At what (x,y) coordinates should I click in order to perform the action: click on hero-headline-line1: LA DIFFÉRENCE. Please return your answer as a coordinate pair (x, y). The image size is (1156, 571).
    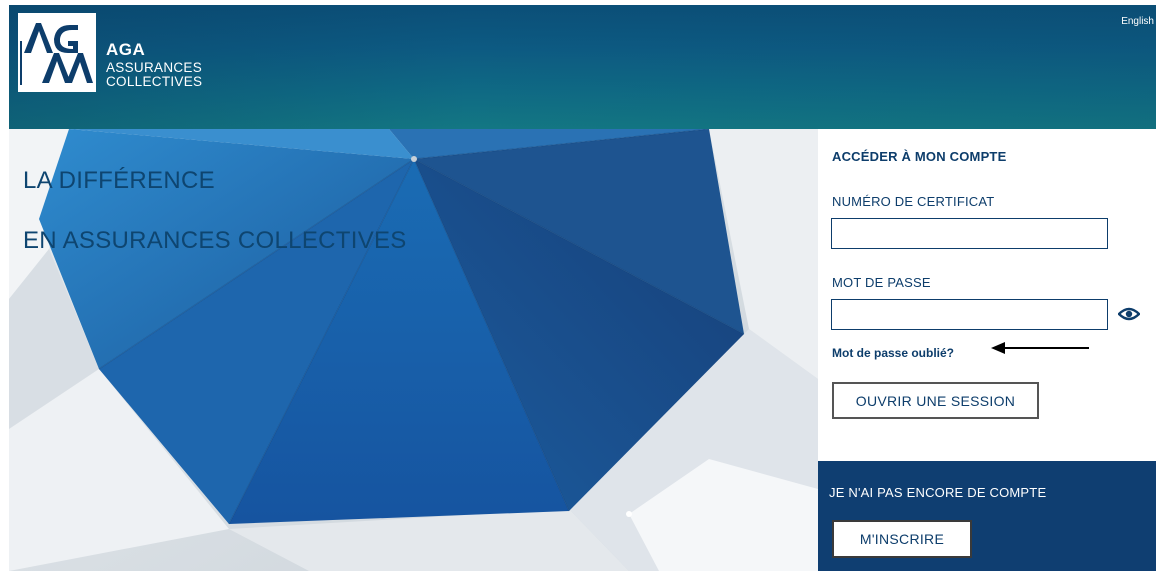
    Looking at the image, I should click on (119, 180).